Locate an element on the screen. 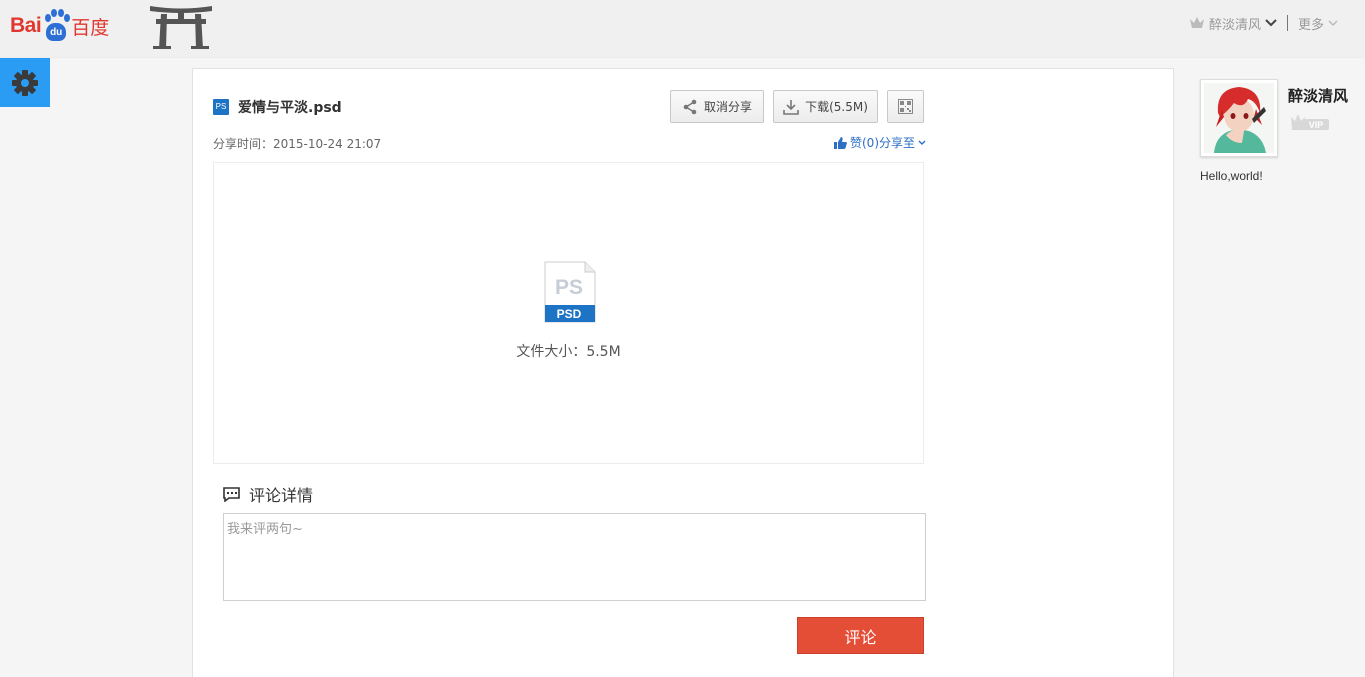  qr-code-button is located at coordinates (905, 106).